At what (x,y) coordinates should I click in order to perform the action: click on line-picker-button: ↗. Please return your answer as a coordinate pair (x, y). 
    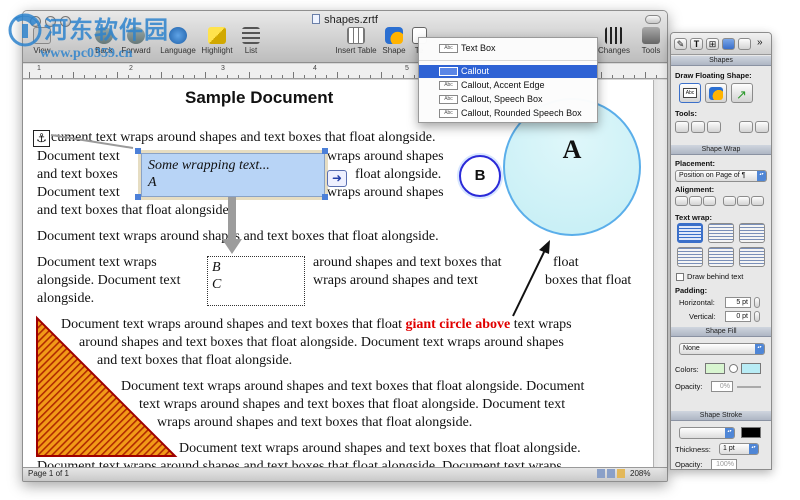
    Looking at the image, I should click on (742, 93).